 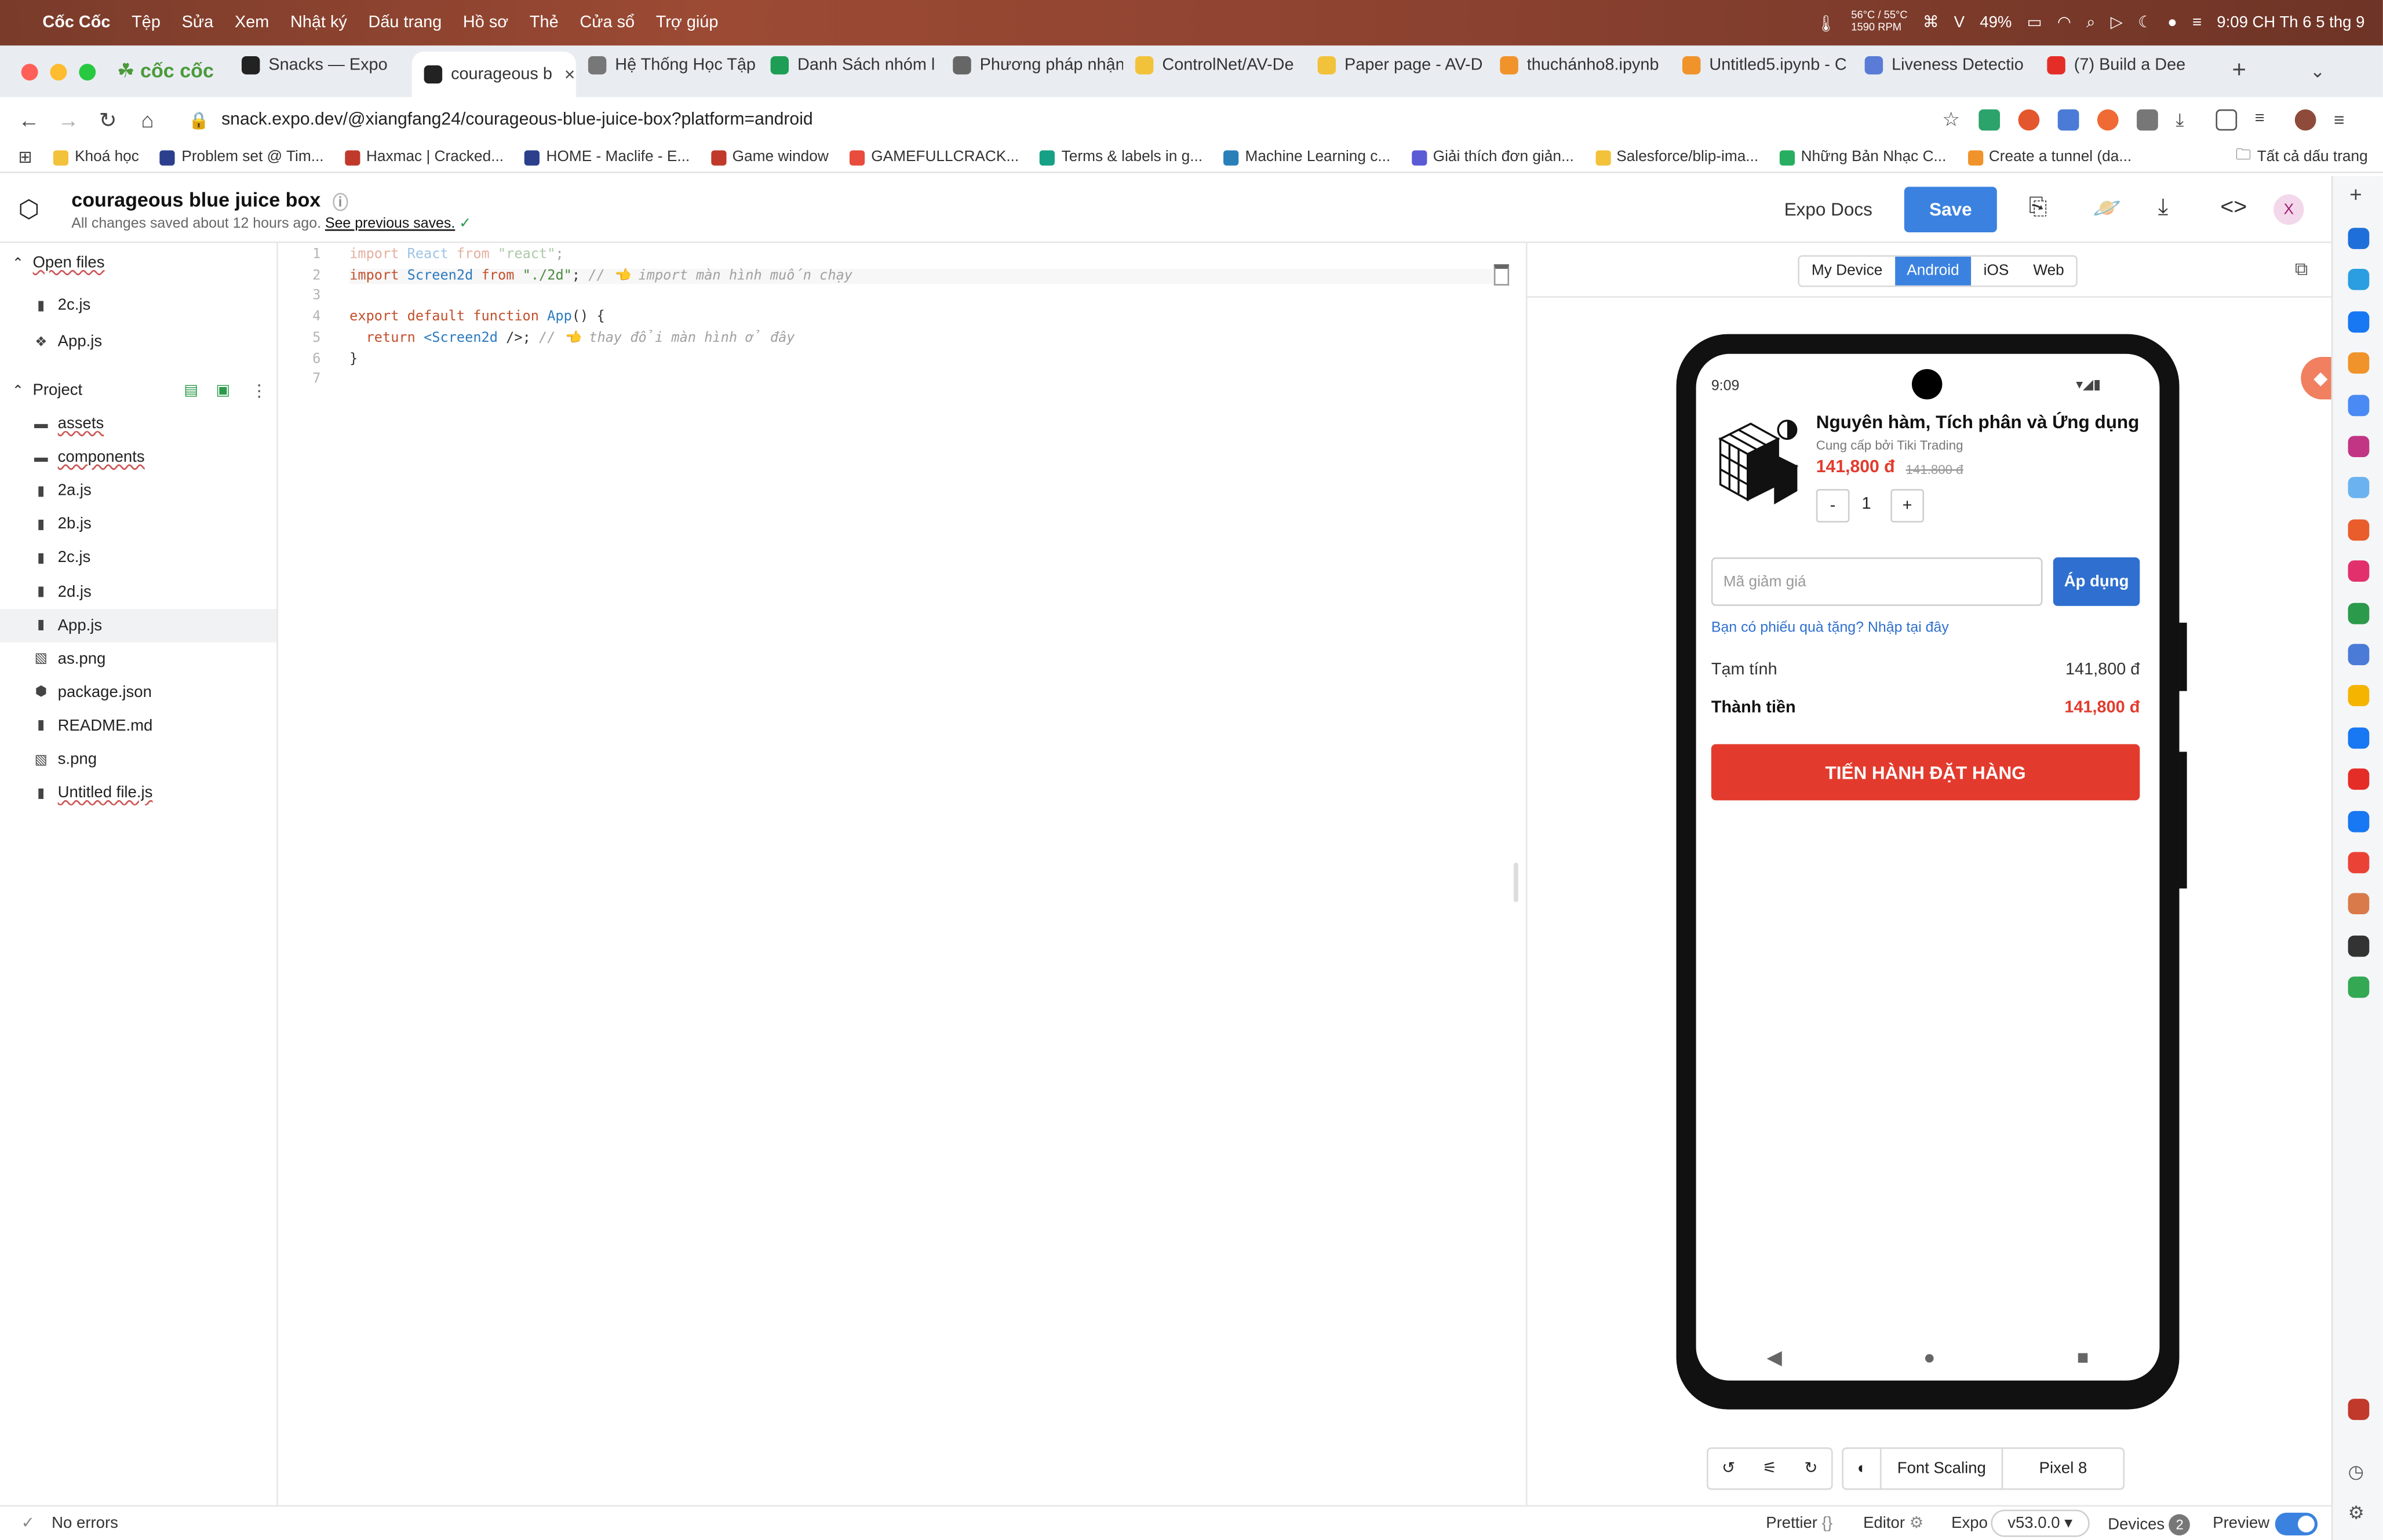 I want to click on coccoc-icon, so click(x=2359, y=363).